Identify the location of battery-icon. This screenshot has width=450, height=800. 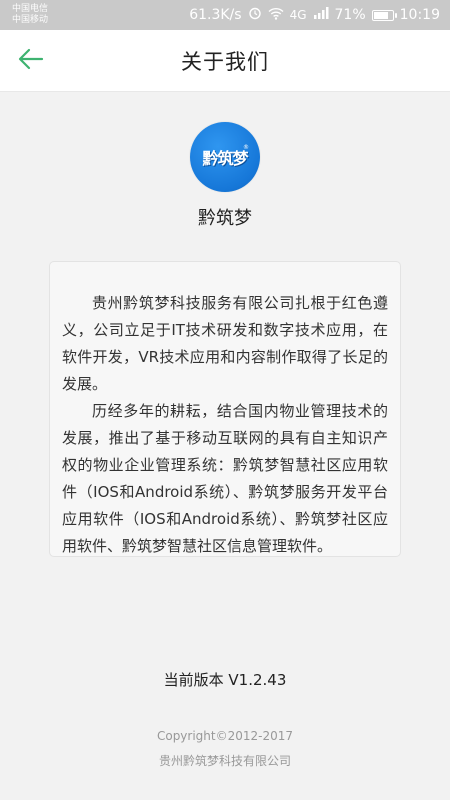
(384, 15).